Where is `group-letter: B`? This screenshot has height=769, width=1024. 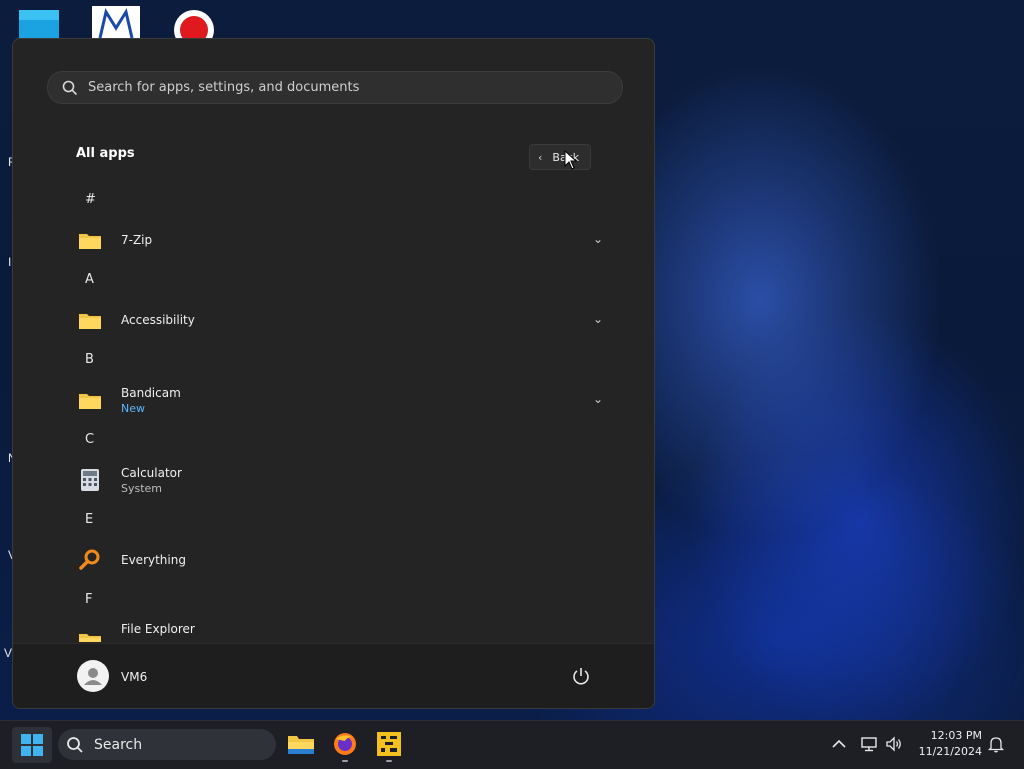 group-letter: B is located at coordinates (89, 359).